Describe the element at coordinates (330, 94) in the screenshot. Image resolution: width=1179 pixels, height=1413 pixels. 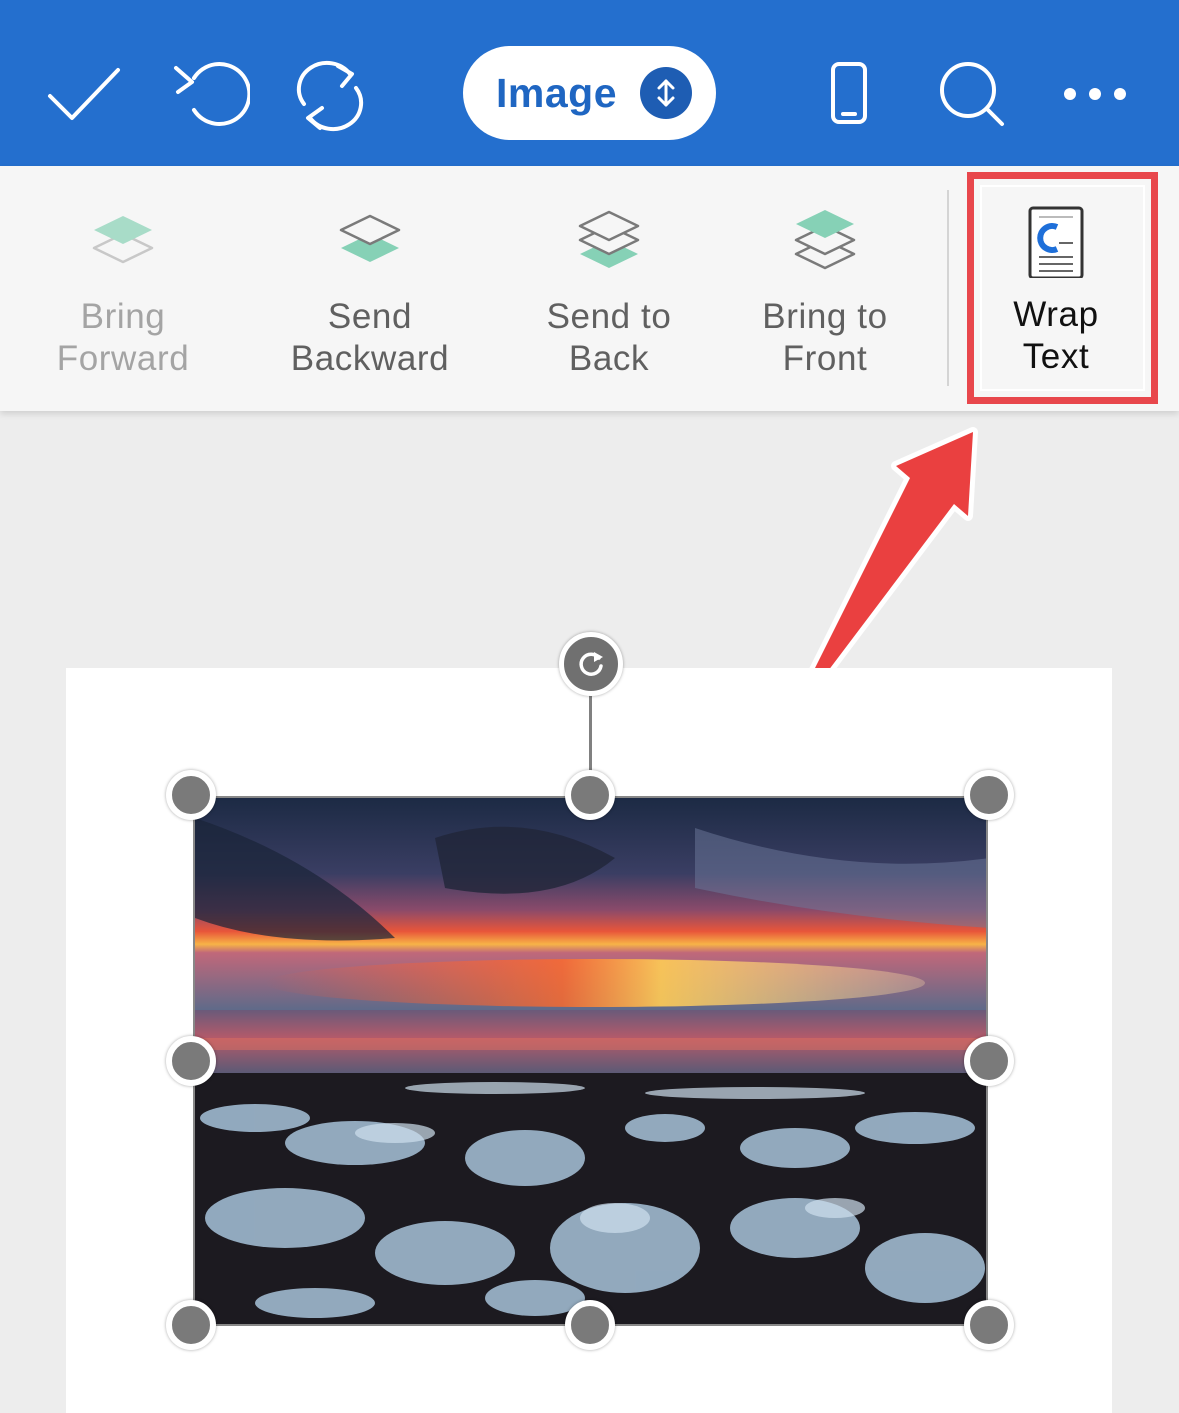
I see `redo-icon` at that location.